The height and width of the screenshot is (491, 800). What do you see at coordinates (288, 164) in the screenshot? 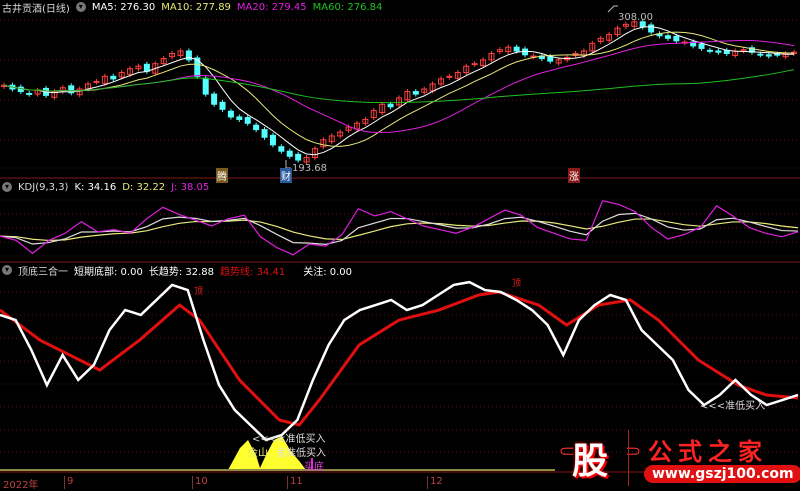
I see `low-pointer` at bounding box center [288, 164].